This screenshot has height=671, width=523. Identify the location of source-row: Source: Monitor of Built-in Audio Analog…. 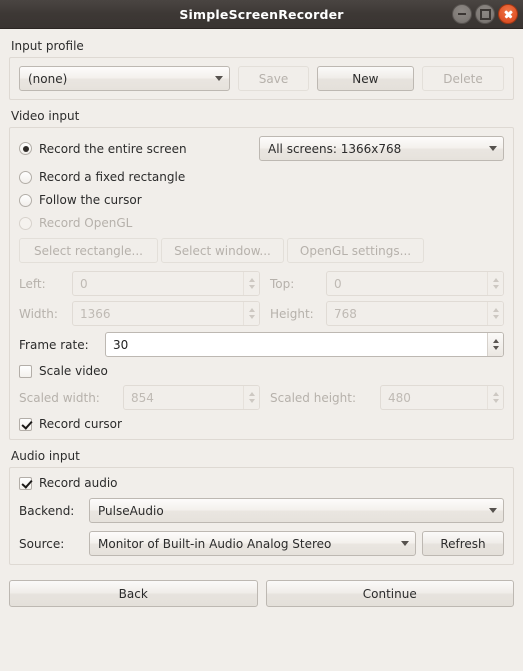
(261, 543).